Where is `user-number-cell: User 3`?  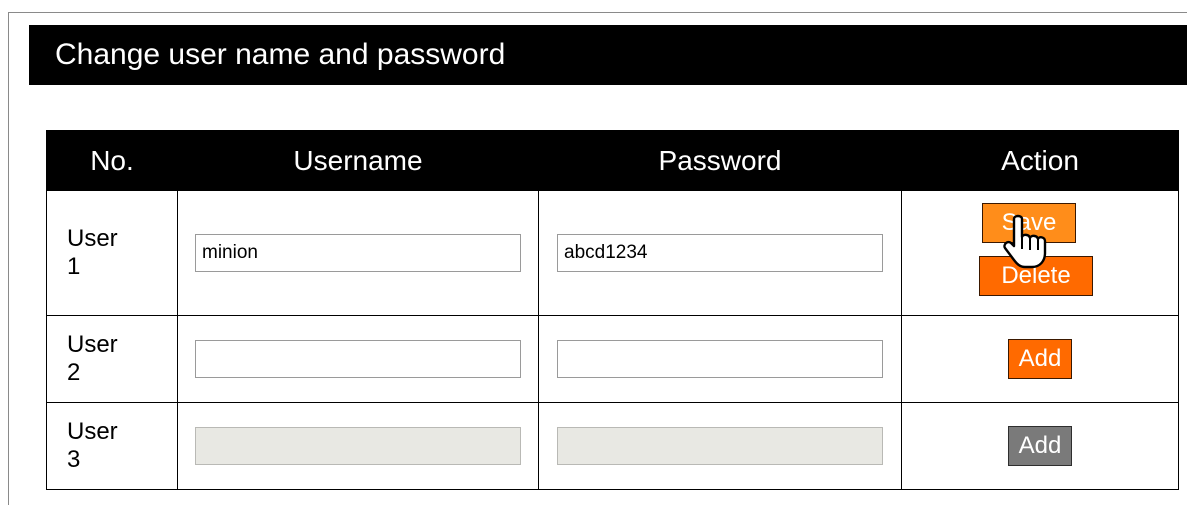 user-number-cell: User 3 is located at coordinates (112, 446).